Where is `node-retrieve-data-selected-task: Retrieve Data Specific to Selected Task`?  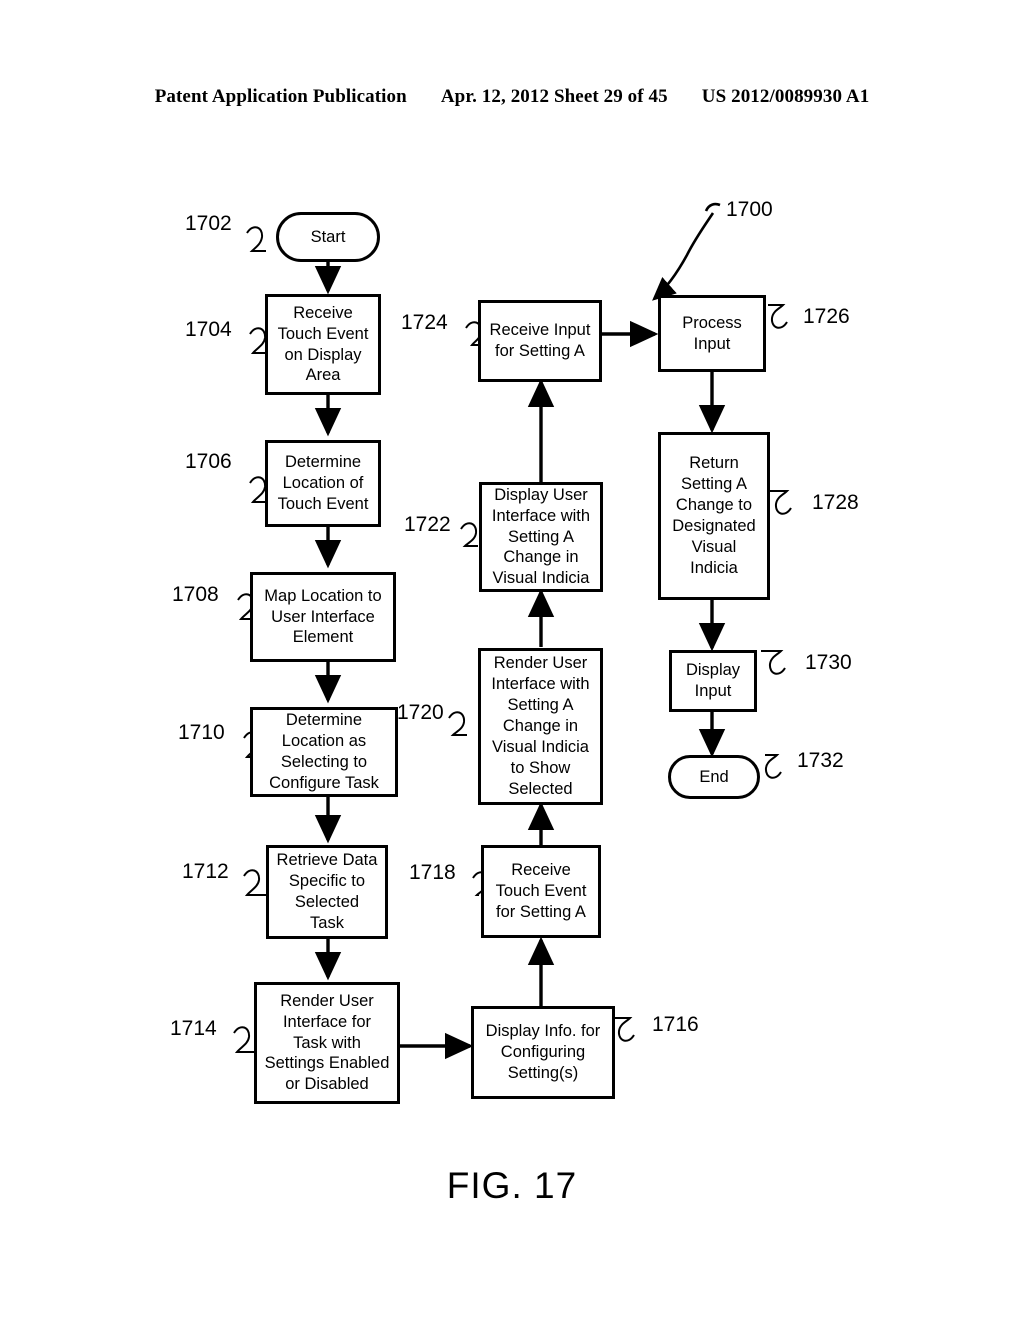
node-retrieve-data-selected-task: Retrieve Data Specific to Selected Task is located at coordinates (327, 892).